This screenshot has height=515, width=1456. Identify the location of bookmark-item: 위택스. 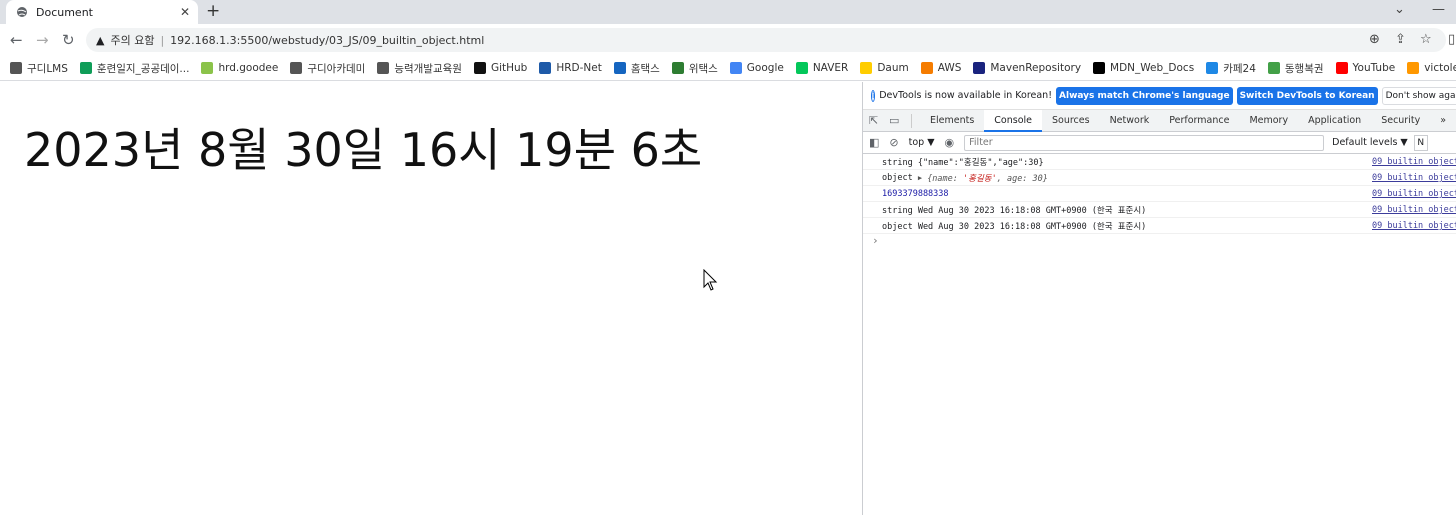
(694, 68).